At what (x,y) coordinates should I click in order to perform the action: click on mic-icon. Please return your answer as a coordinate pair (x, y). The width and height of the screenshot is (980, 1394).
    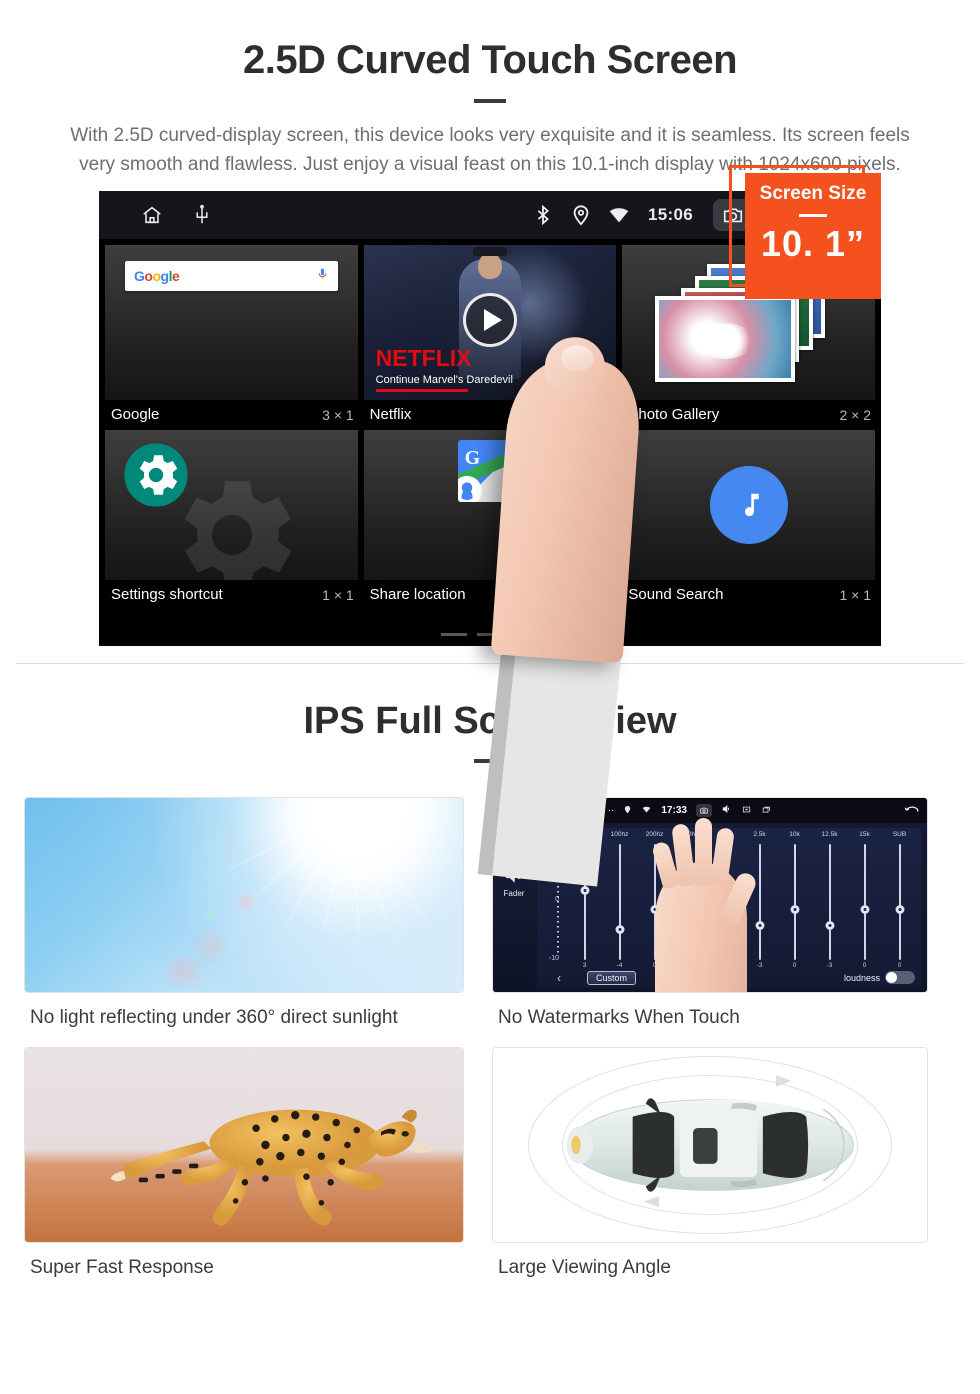
    Looking at the image, I should click on (322, 276).